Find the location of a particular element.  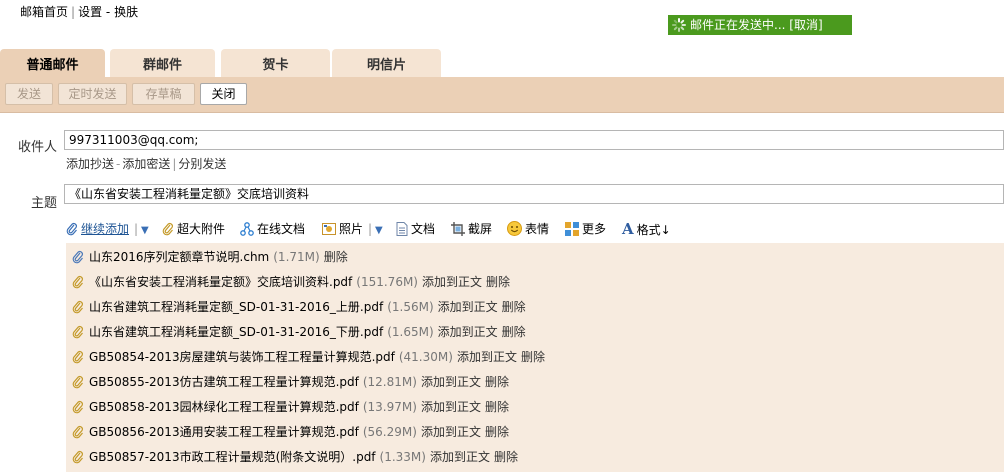

attachment-name: GB50854-2013房屋建筑与装饰工程工程量计算规范.pdf is located at coordinates (242, 357).